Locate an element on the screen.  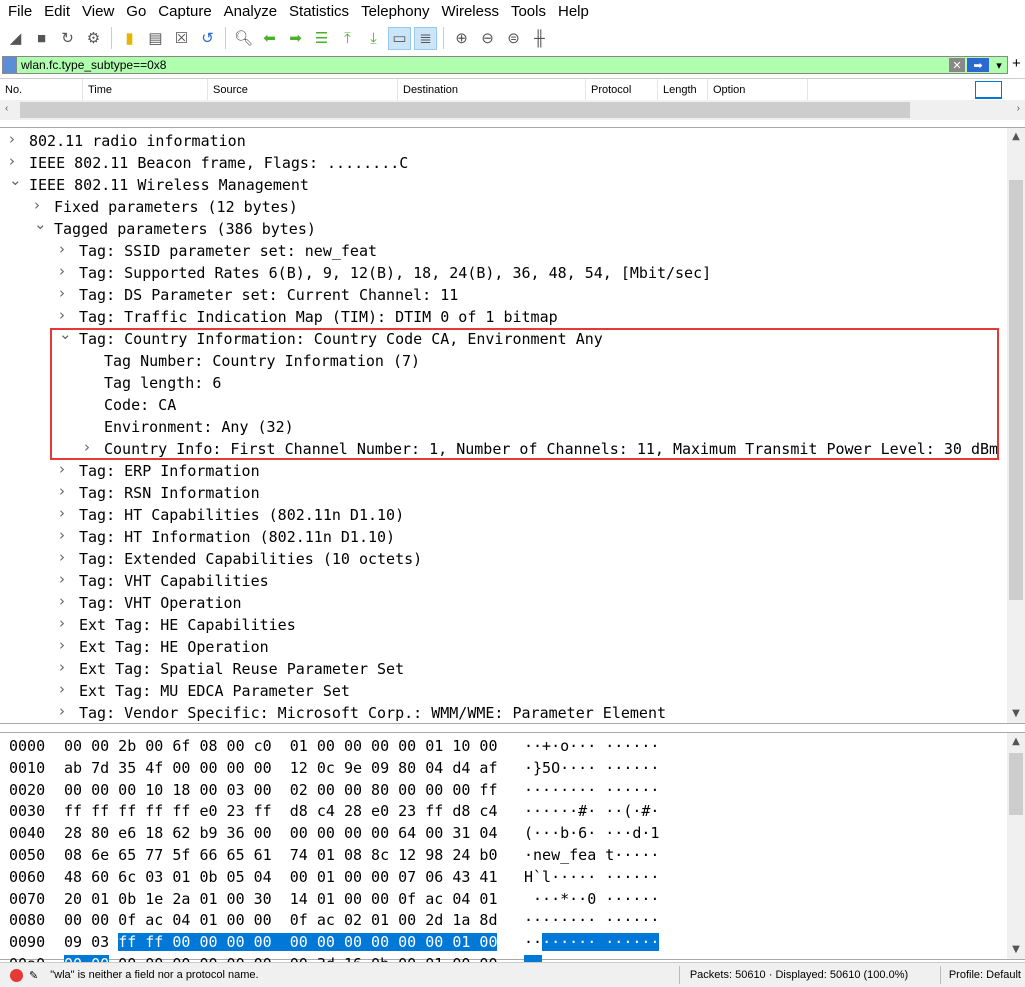
hex-ascii: (···b·6· ···d·1 is located at coordinates (592, 833).